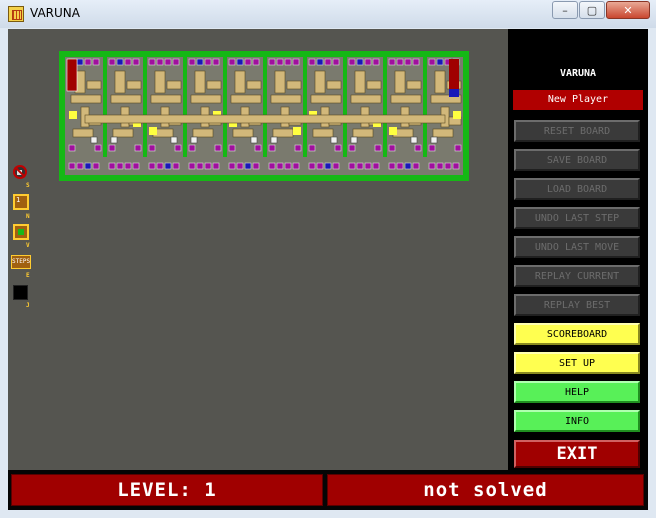 The height and width of the screenshot is (518, 656). What do you see at coordinates (20, 292) in the screenshot?
I see `jump-toggle-icon` at bounding box center [20, 292].